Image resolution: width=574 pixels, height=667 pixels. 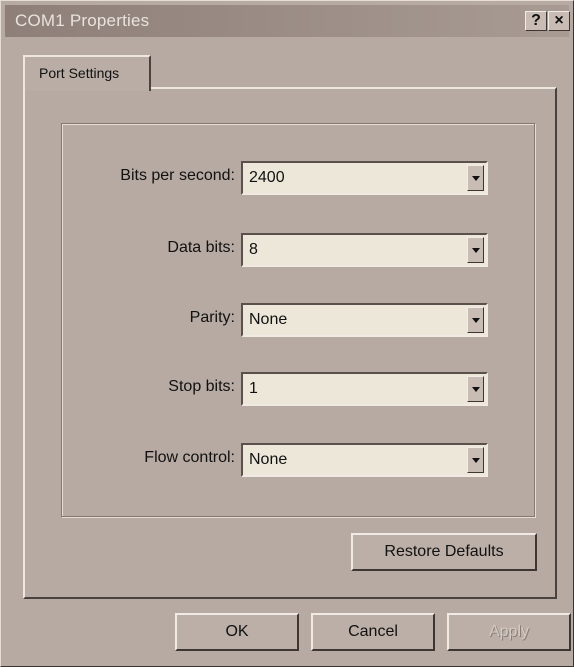 I want to click on cancel-button: Cancel, so click(x=373, y=632).